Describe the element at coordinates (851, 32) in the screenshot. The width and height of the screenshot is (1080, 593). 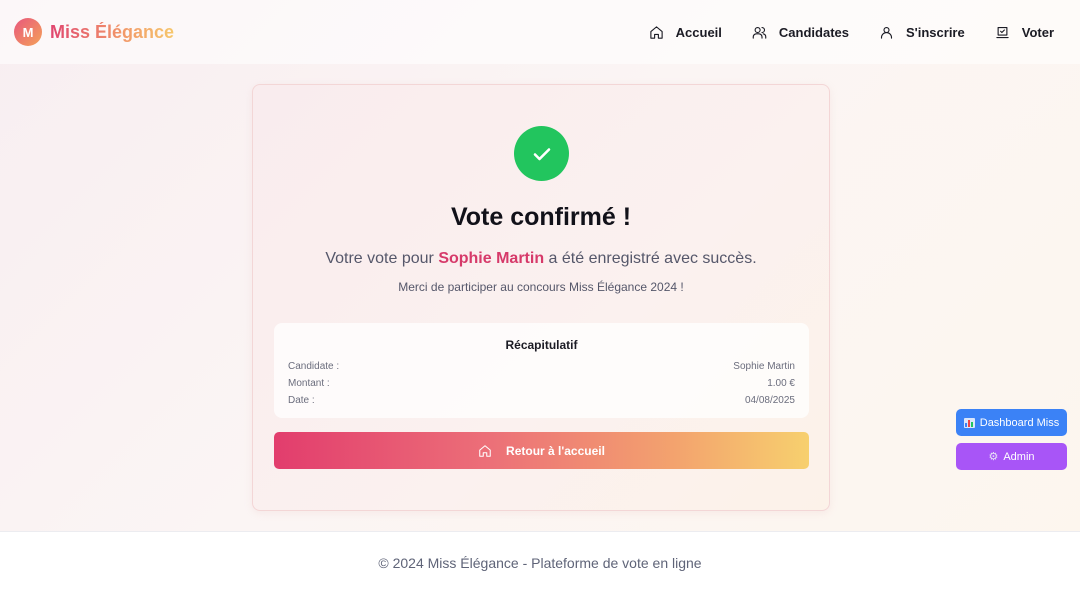
I see `main-nav: Accueil Candidates S'inscrire Voter` at that location.